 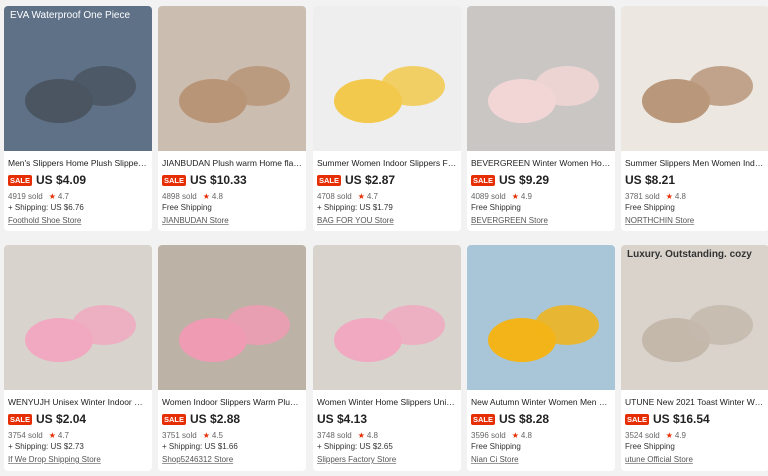 I want to click on store-link: If We Drop Shipping Store, so click(x=78, y=459).